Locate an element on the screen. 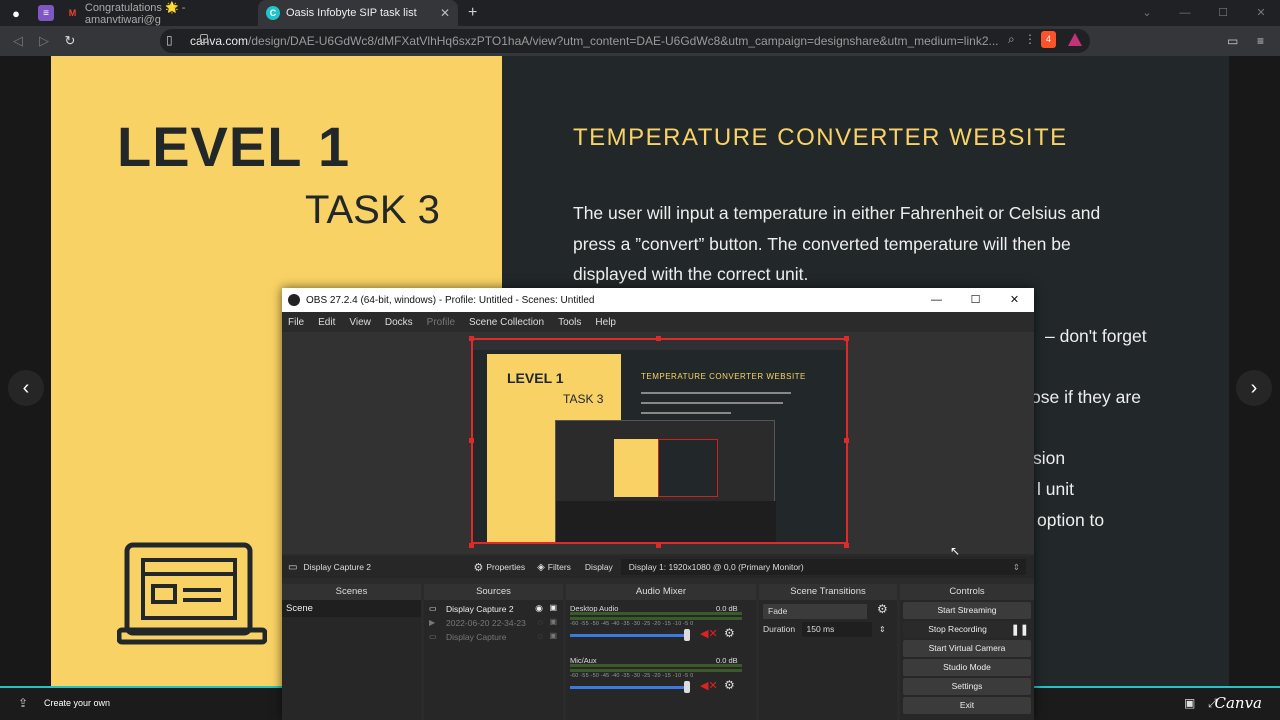 The height and width of the screenshot is (720, 1280). menu-profile: Profile is located at coordinates (441, 322).